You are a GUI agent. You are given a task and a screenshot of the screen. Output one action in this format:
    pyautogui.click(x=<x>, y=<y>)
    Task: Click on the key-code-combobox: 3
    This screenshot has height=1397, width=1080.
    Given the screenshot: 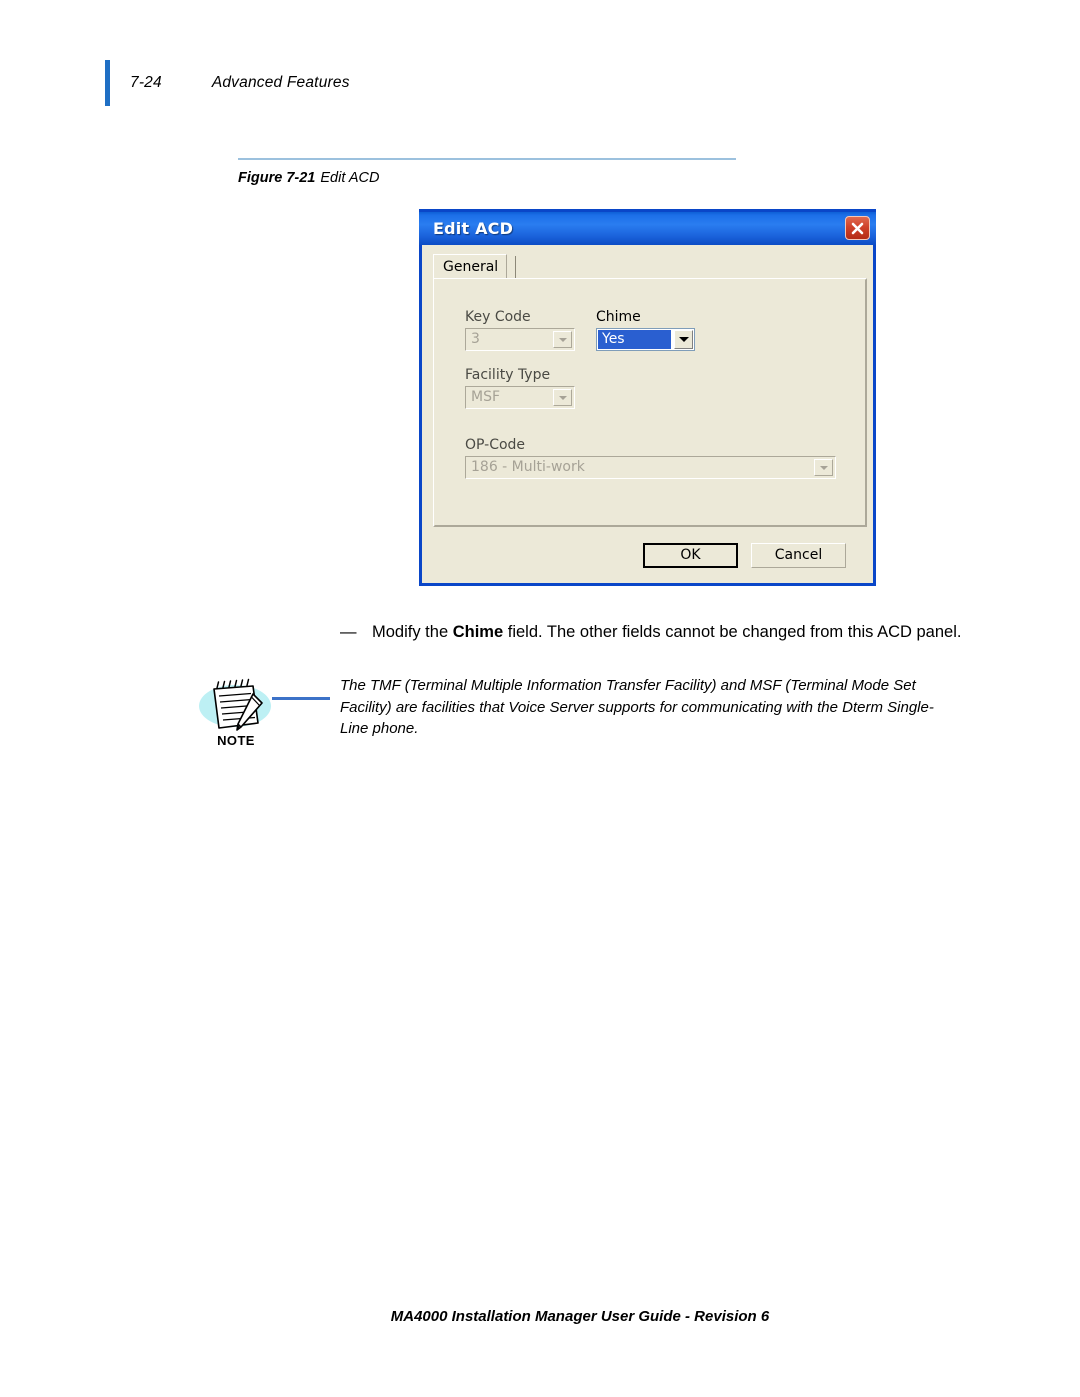 What is the action you would take?
    pyautogui.click(x=520, y=339)
    